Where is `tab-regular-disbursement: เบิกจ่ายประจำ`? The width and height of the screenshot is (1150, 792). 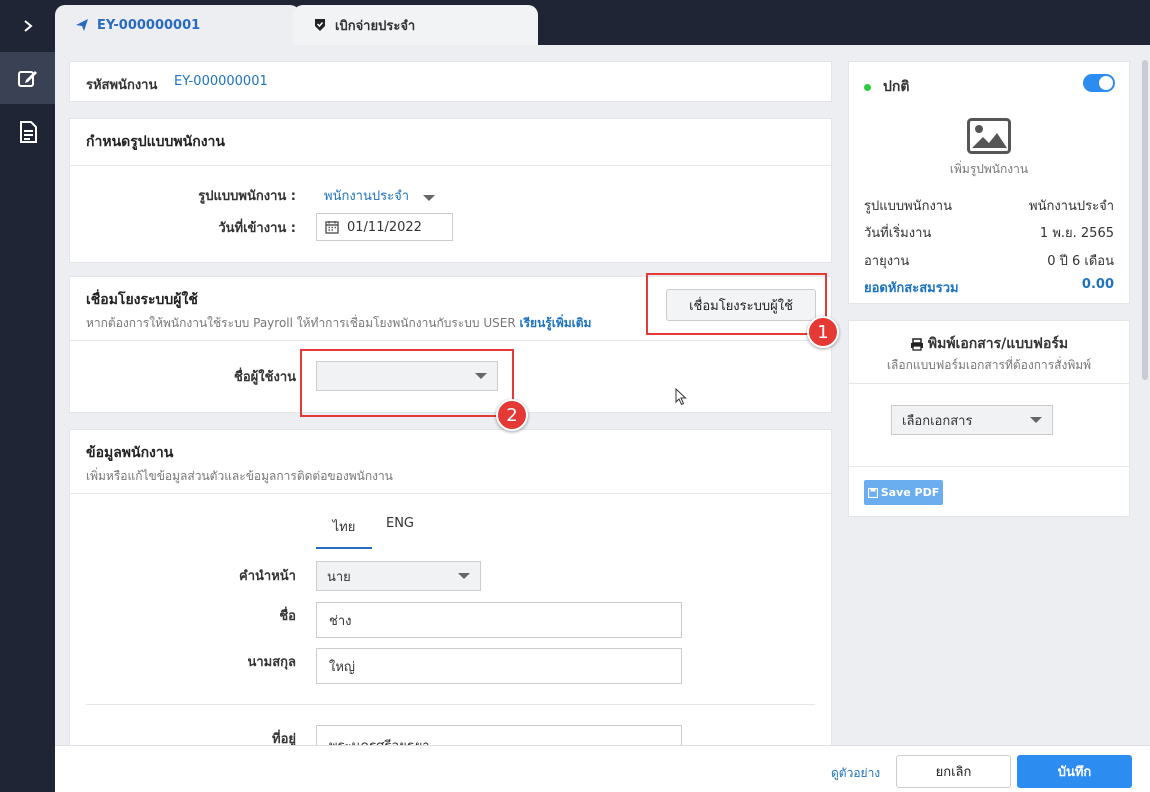
tab-regular-disbursement: เบิกจ่ายประจำ is located at coordinates (415, 25).